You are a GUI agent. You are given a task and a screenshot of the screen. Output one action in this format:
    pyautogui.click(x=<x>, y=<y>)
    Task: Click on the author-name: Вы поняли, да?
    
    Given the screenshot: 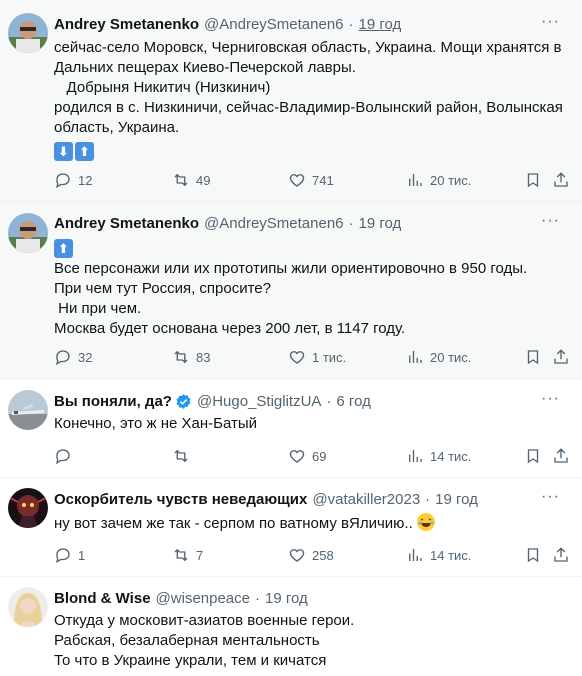 What is the action you would take?
    pyautogui.click(x=113, y=401)
    